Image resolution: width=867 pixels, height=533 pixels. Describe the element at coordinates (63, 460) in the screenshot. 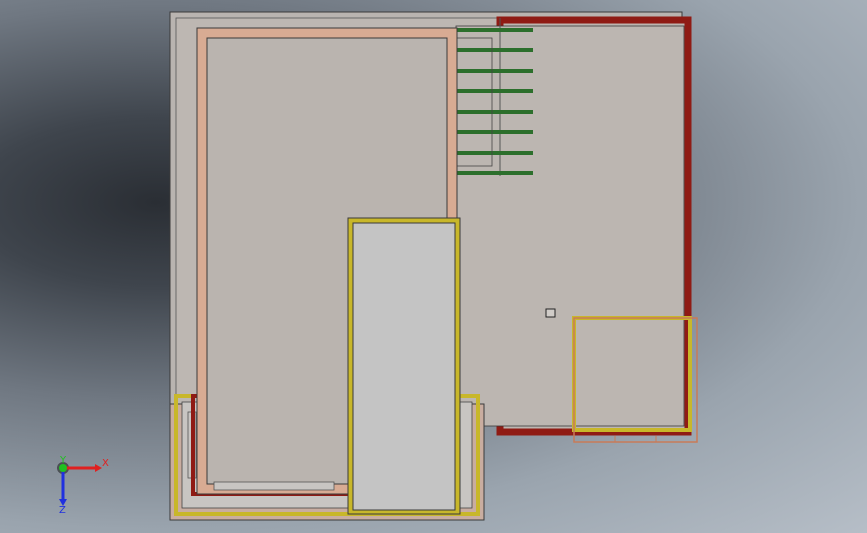

I see `y-axis-label: Y` at that location.